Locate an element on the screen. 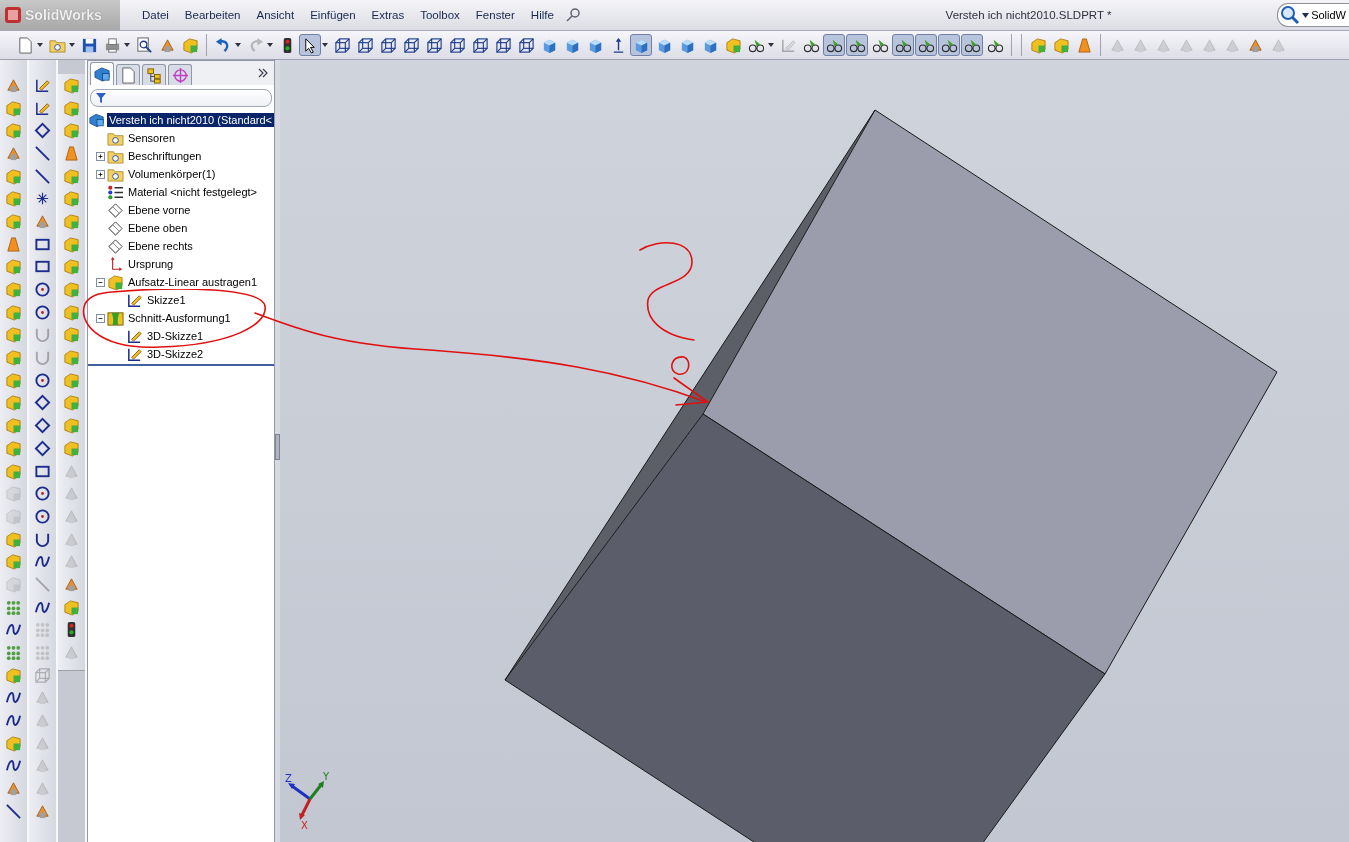  menu-item: Fenster is located at coordinates (495, 15).